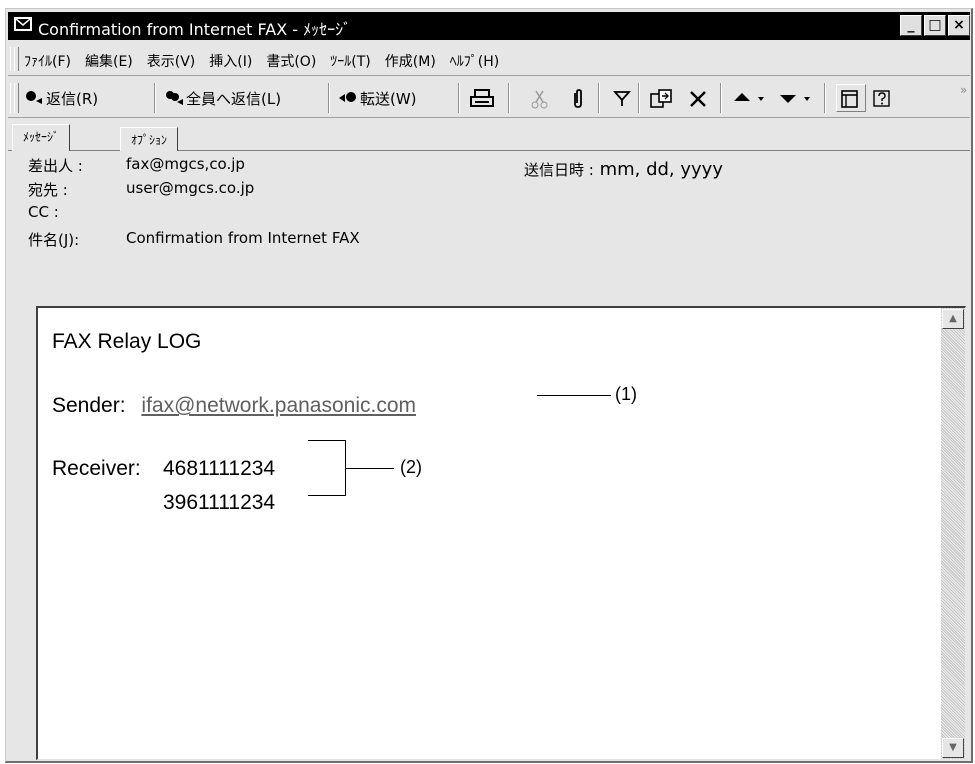  I want to click on subject-value: Confirmation from Internet FAX, so click(243, 238).